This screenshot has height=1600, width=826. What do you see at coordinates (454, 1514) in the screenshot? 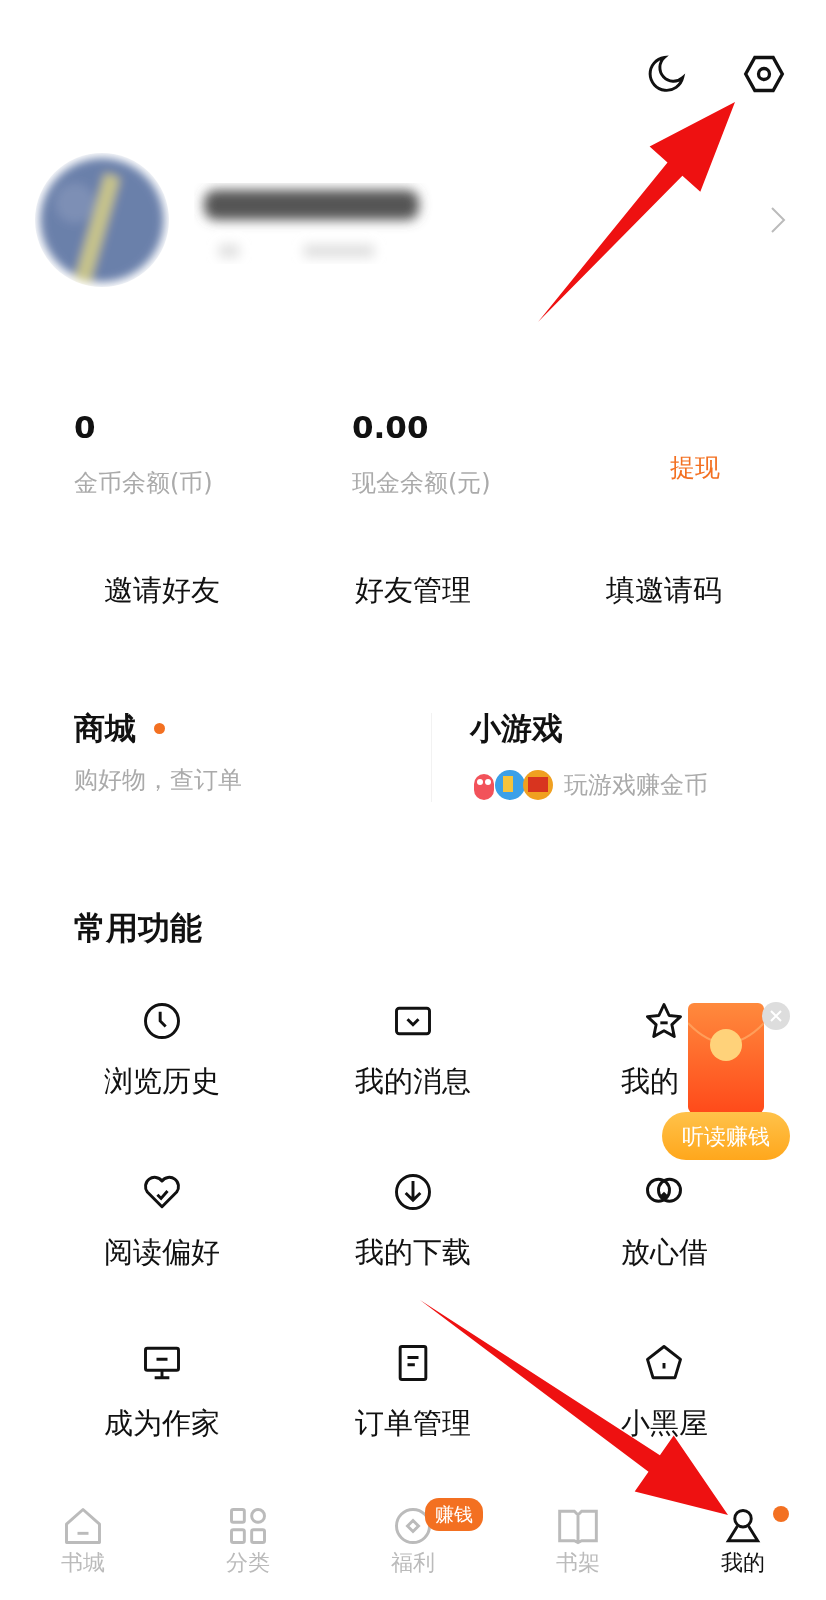
I see `earn-badge: 赚钱` at bounding box center [454, 1514].